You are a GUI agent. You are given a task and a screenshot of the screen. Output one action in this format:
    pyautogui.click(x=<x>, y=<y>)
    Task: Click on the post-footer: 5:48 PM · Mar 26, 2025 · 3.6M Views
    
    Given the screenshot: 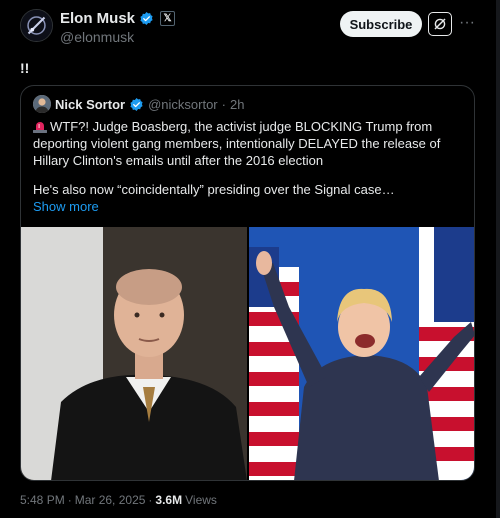 What is the action you would take?
    pyautogui.click(x=118, y=500)
    